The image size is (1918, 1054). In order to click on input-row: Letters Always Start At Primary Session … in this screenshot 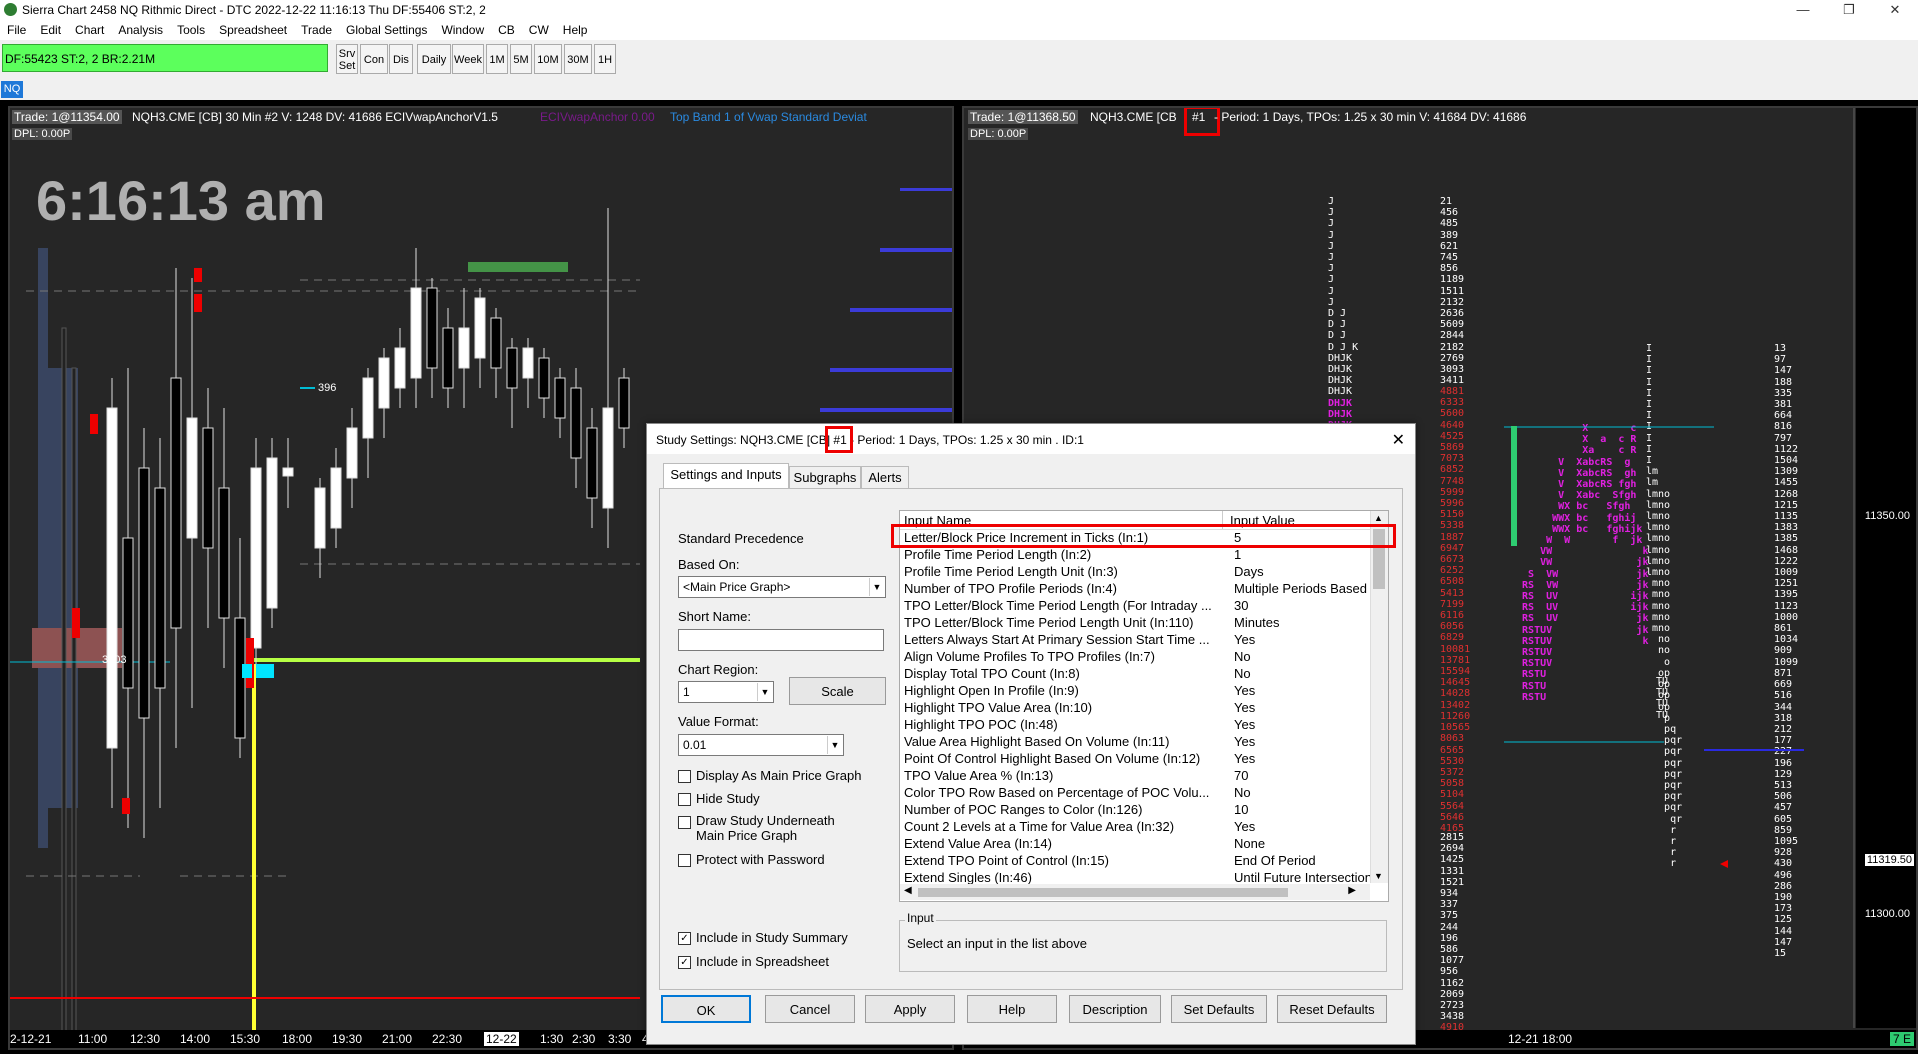, I will do `click(1137, 640)`.